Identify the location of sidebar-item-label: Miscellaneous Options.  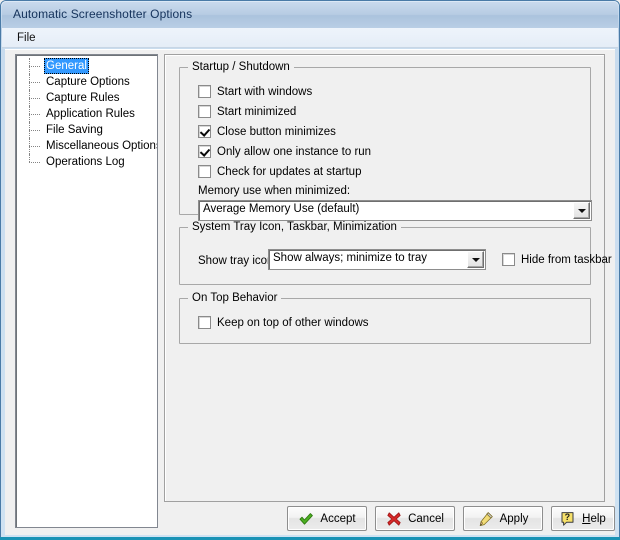
(102, 146).